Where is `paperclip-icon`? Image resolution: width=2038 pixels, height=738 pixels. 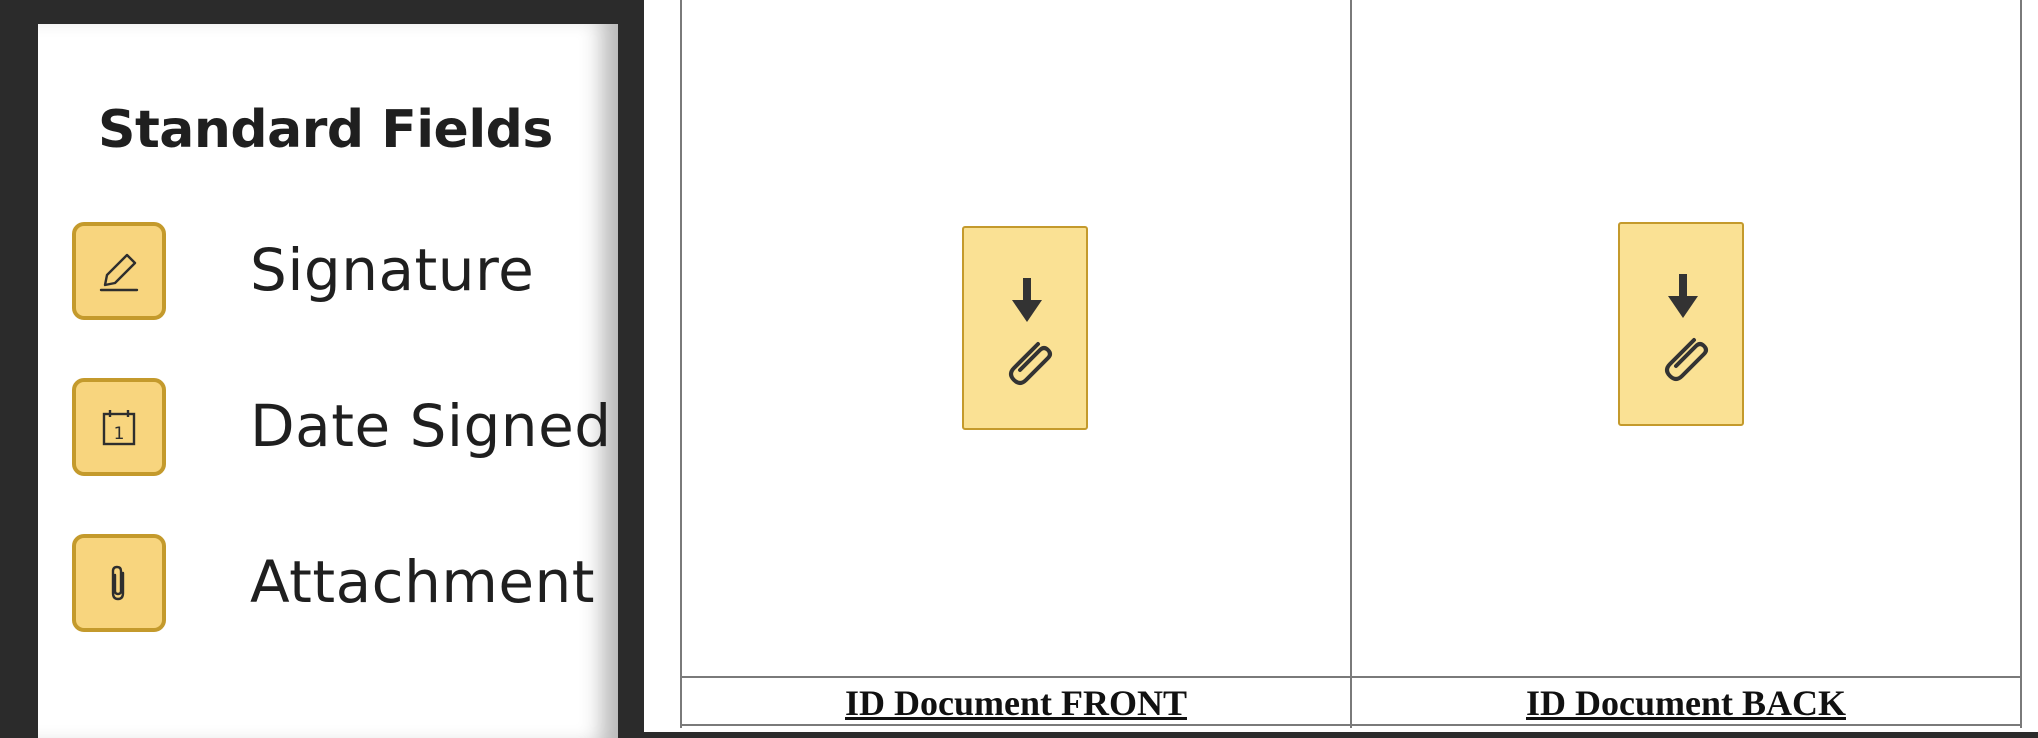 paperclip-icon is located at coordinates (119, 583).